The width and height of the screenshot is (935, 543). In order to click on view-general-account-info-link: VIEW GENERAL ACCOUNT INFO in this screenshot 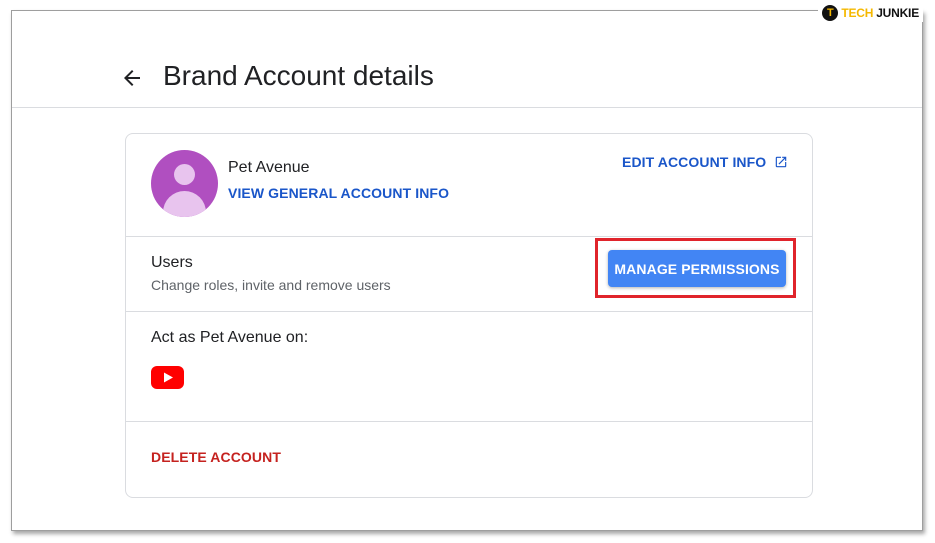, I will do `click(338, 193)`.